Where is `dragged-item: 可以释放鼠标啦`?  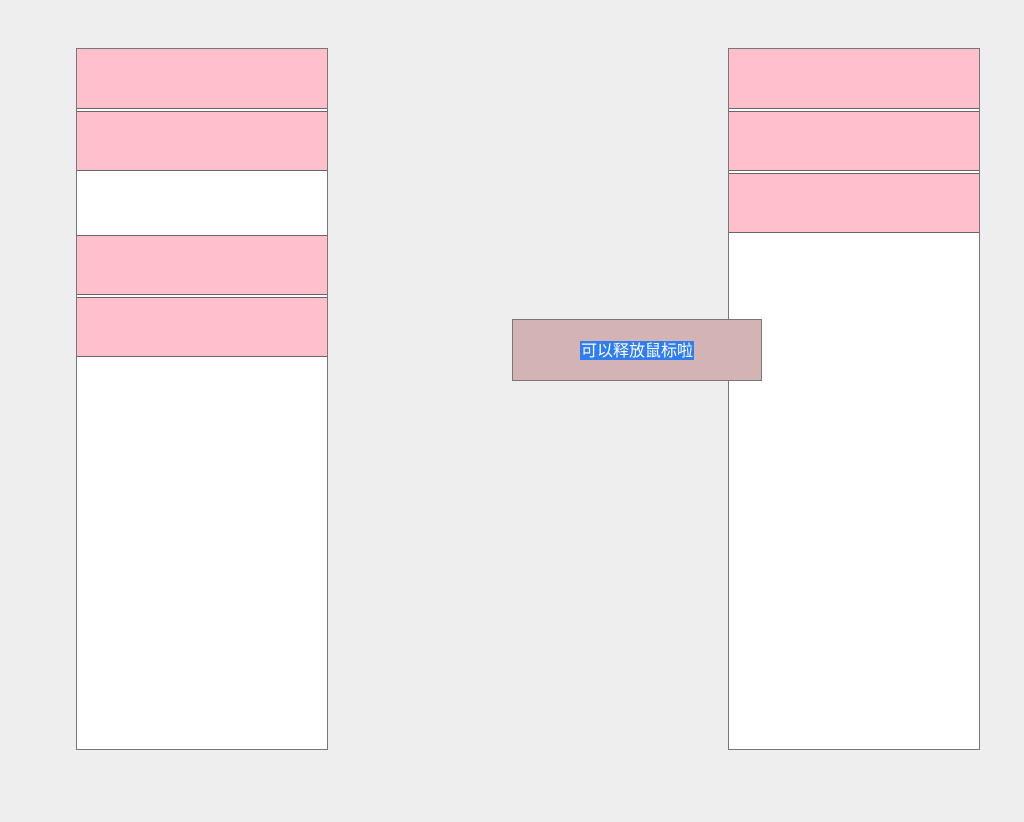
dragged-item: 可以释放鼠标啦 is located at coordinates (637, 350).